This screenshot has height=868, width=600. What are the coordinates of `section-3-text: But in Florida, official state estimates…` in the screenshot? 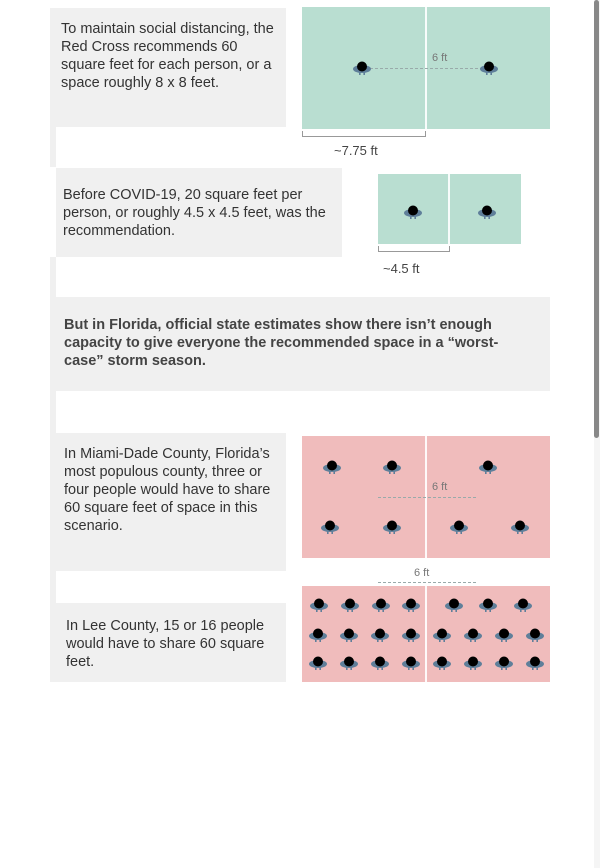 It's located at (281, 343).